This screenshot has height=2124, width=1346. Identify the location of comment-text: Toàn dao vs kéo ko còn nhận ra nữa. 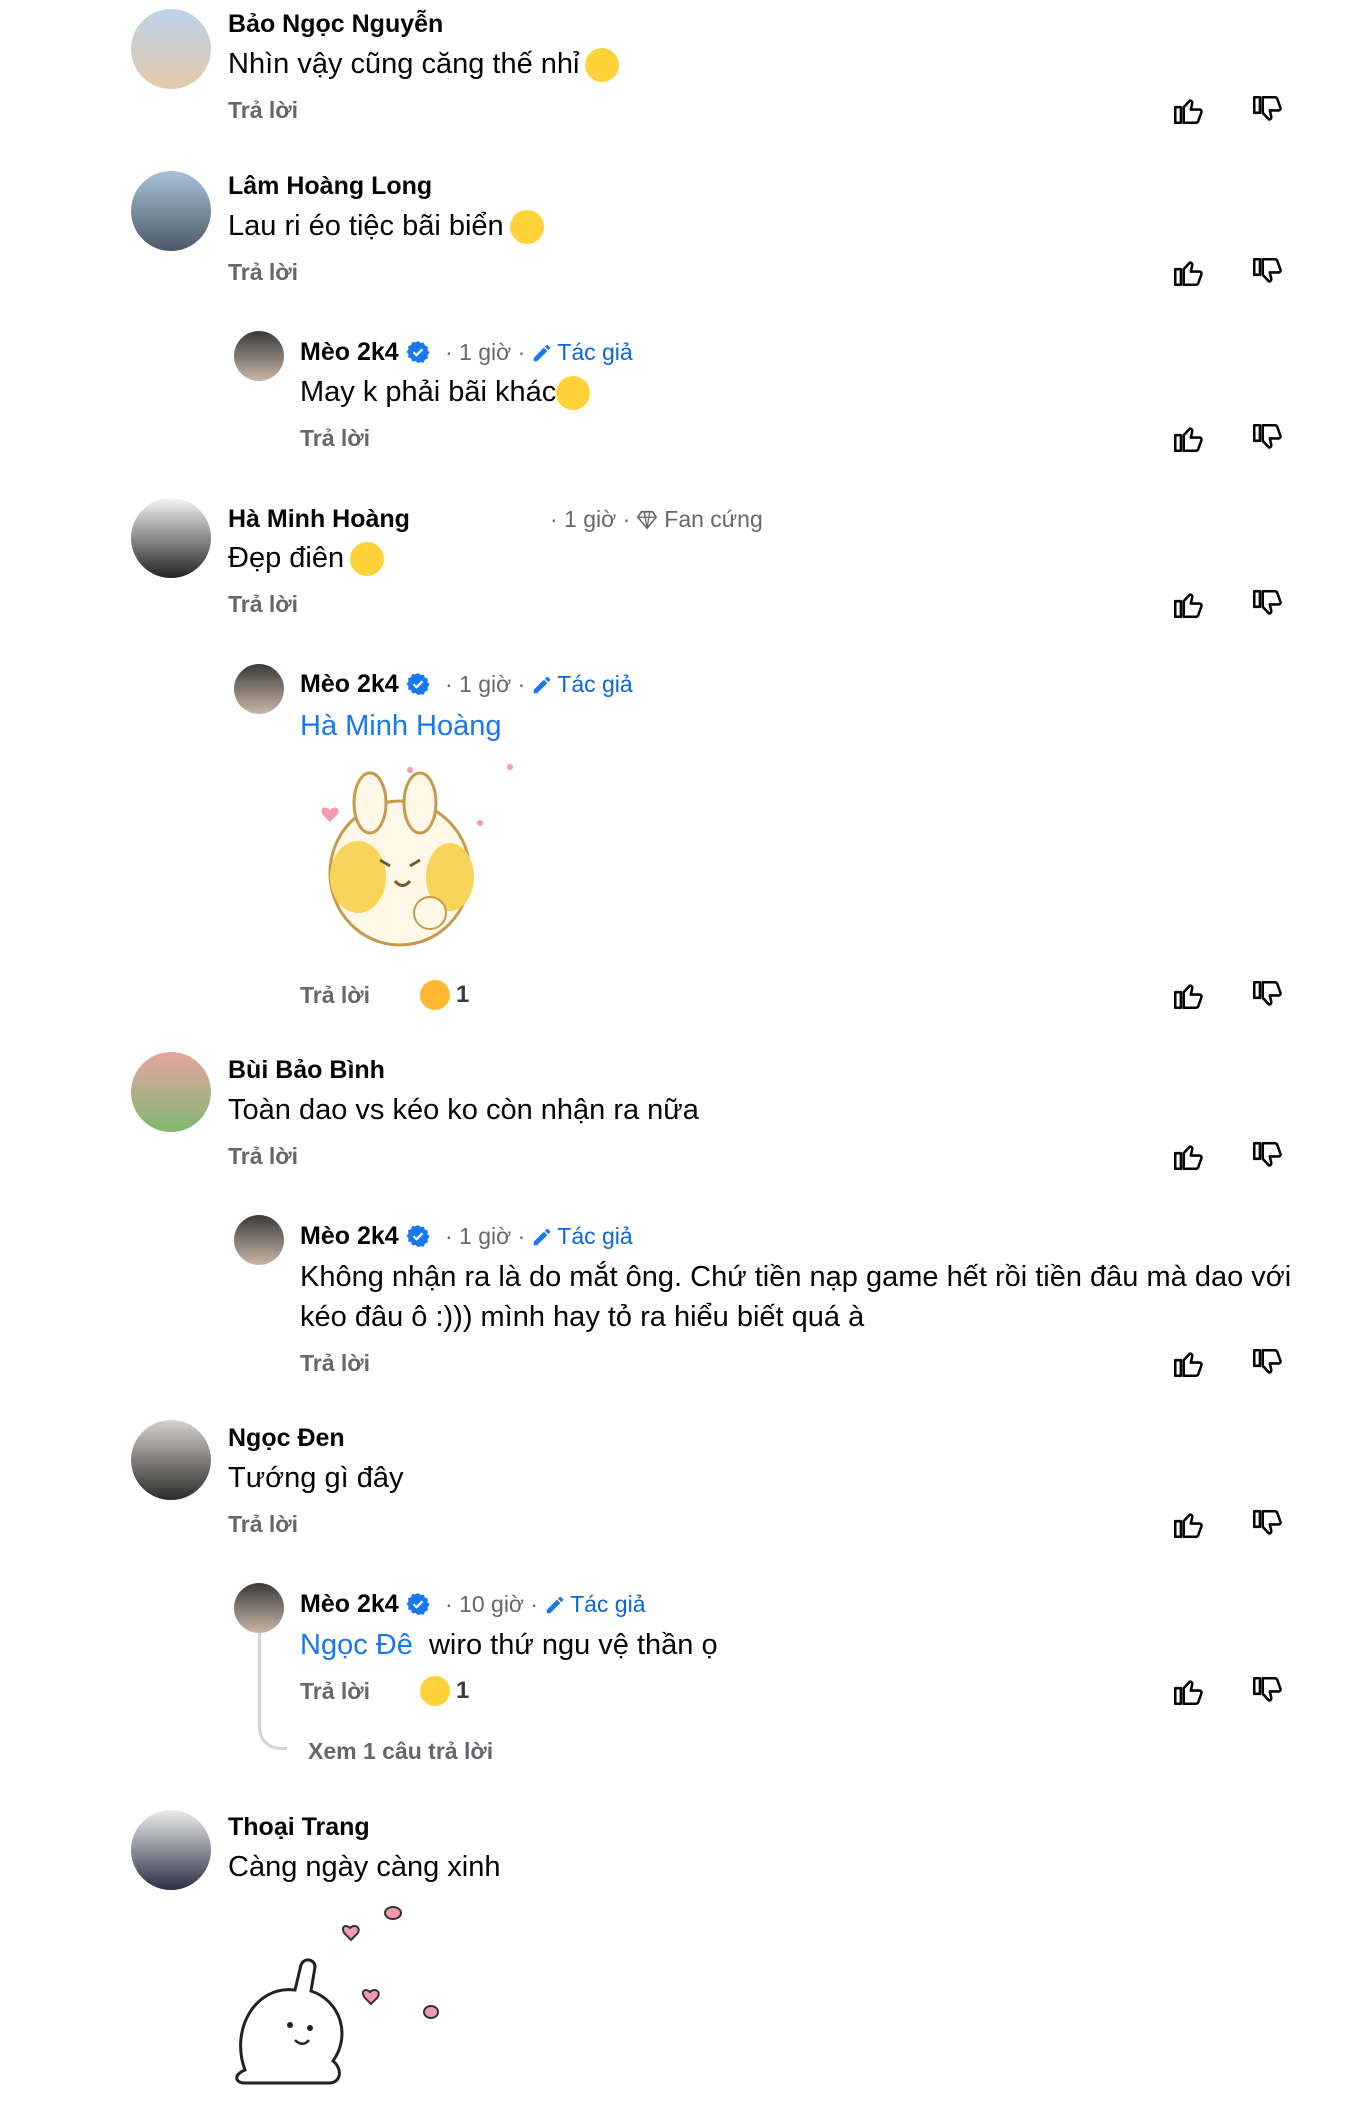
(463, 1110).